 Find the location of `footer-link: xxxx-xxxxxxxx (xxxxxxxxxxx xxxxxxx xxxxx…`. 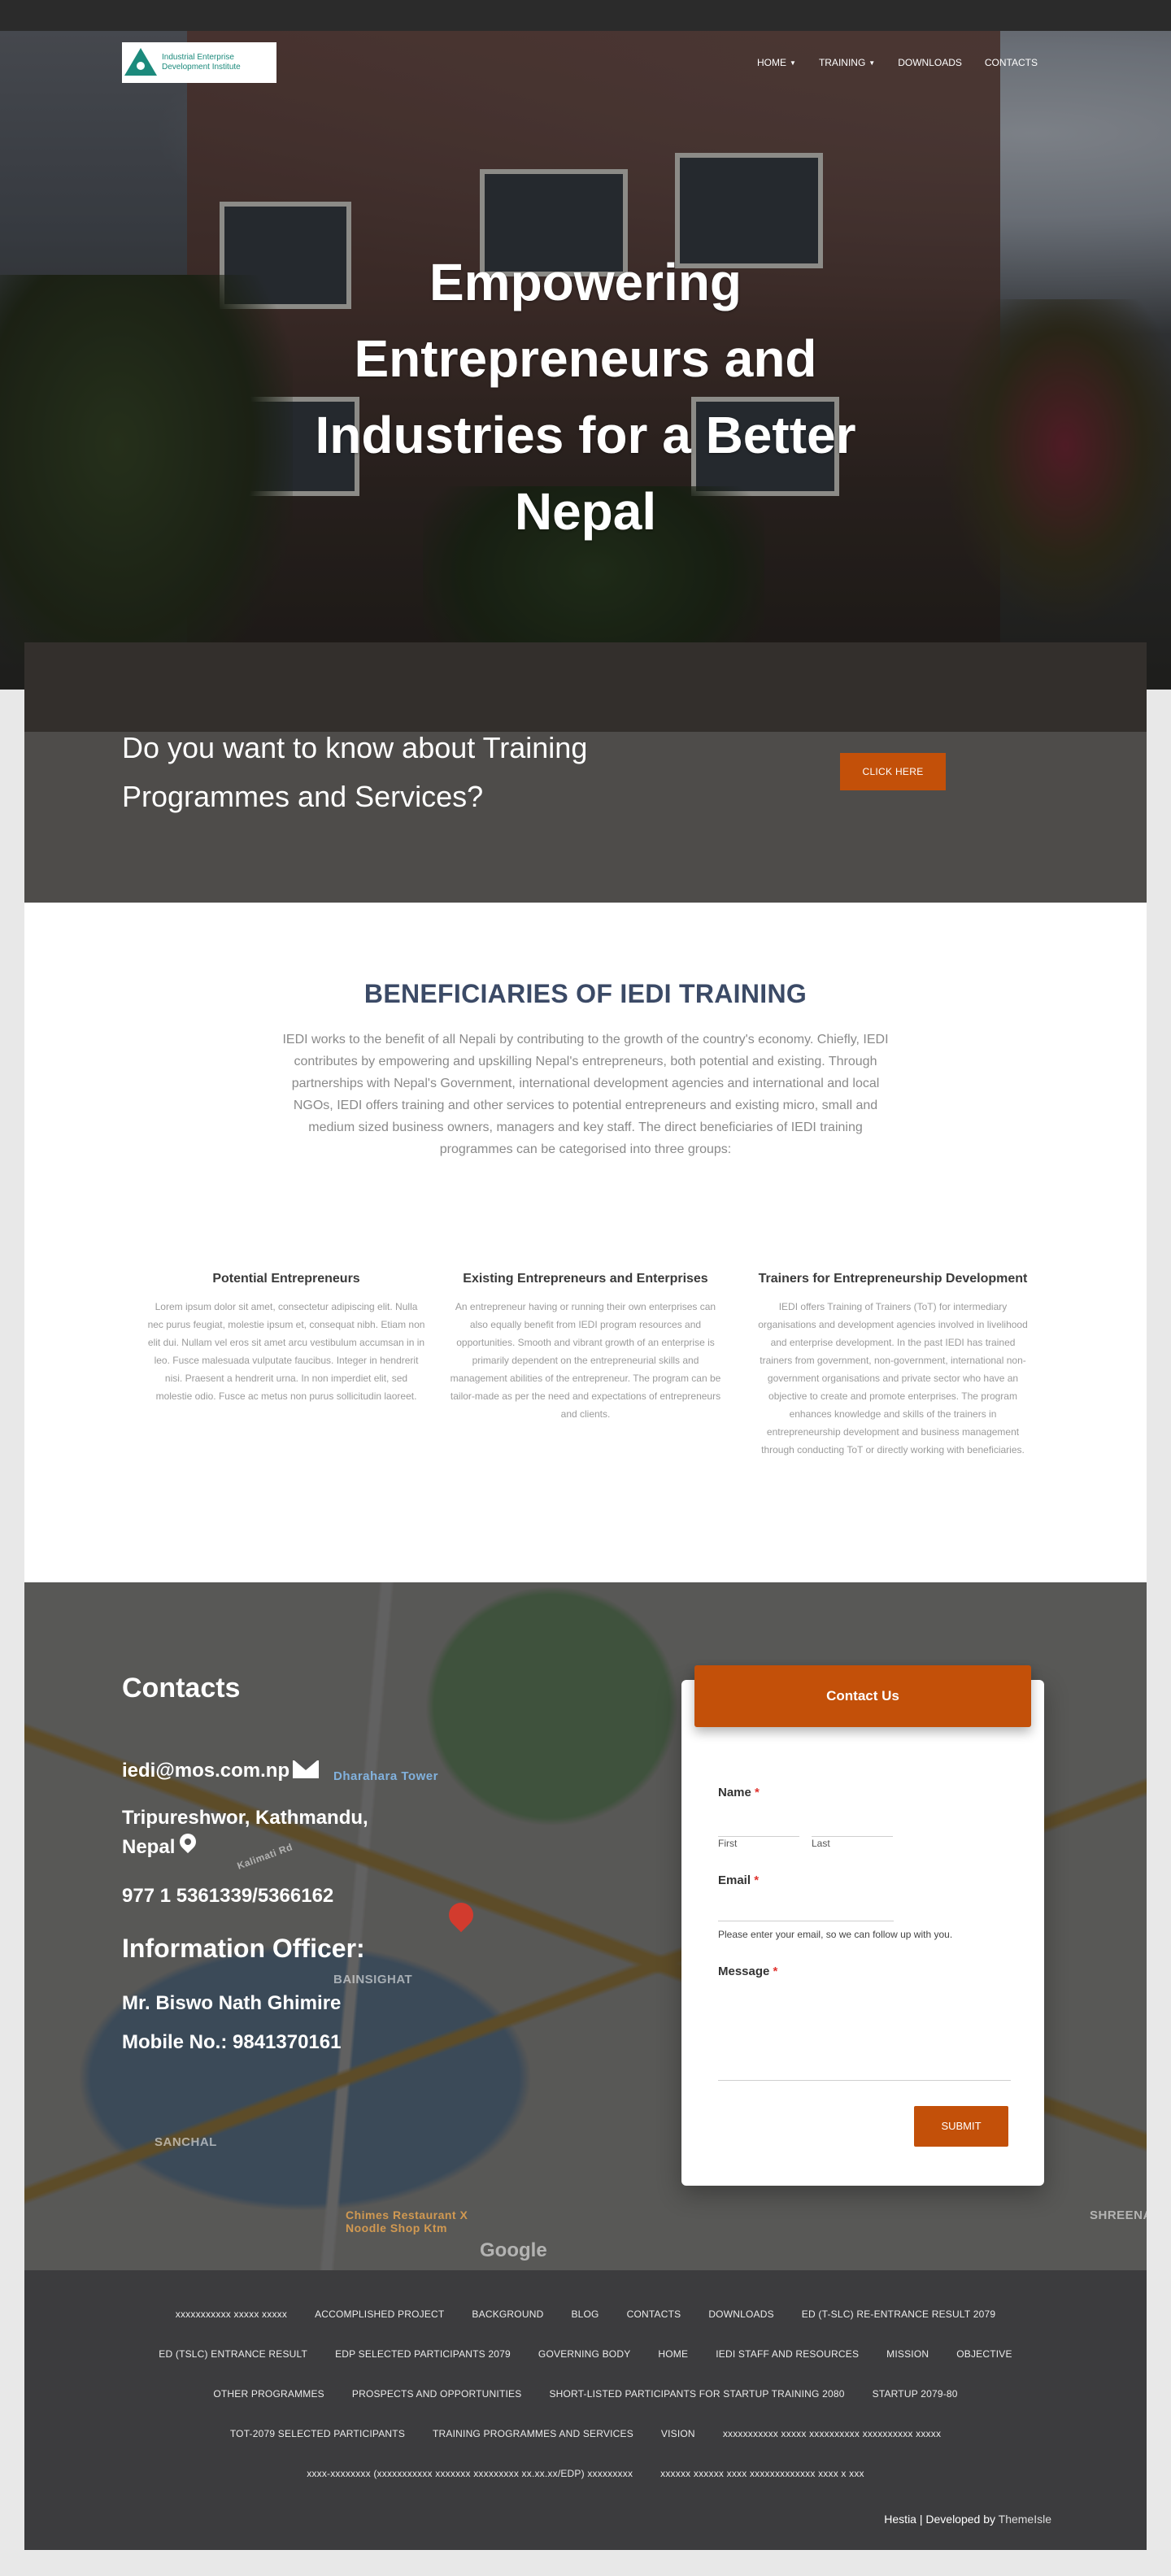

footer-link: xxxx-xxxxxxxx (xxxxxxxxxxx xxxxxxx xxxxx… is located at coordinates (470, 2473).